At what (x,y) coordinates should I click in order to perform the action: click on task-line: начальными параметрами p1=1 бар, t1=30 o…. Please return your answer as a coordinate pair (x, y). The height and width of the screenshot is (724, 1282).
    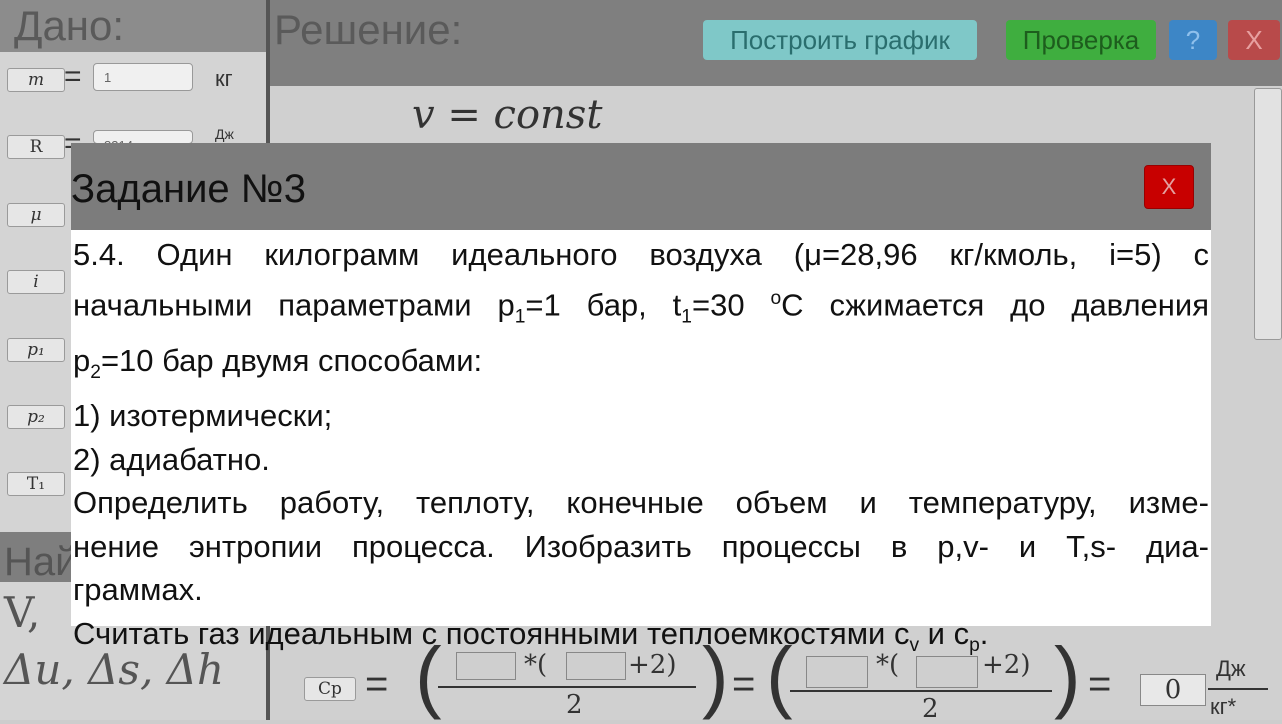
    Looking at the image, I should click on (641, 307).